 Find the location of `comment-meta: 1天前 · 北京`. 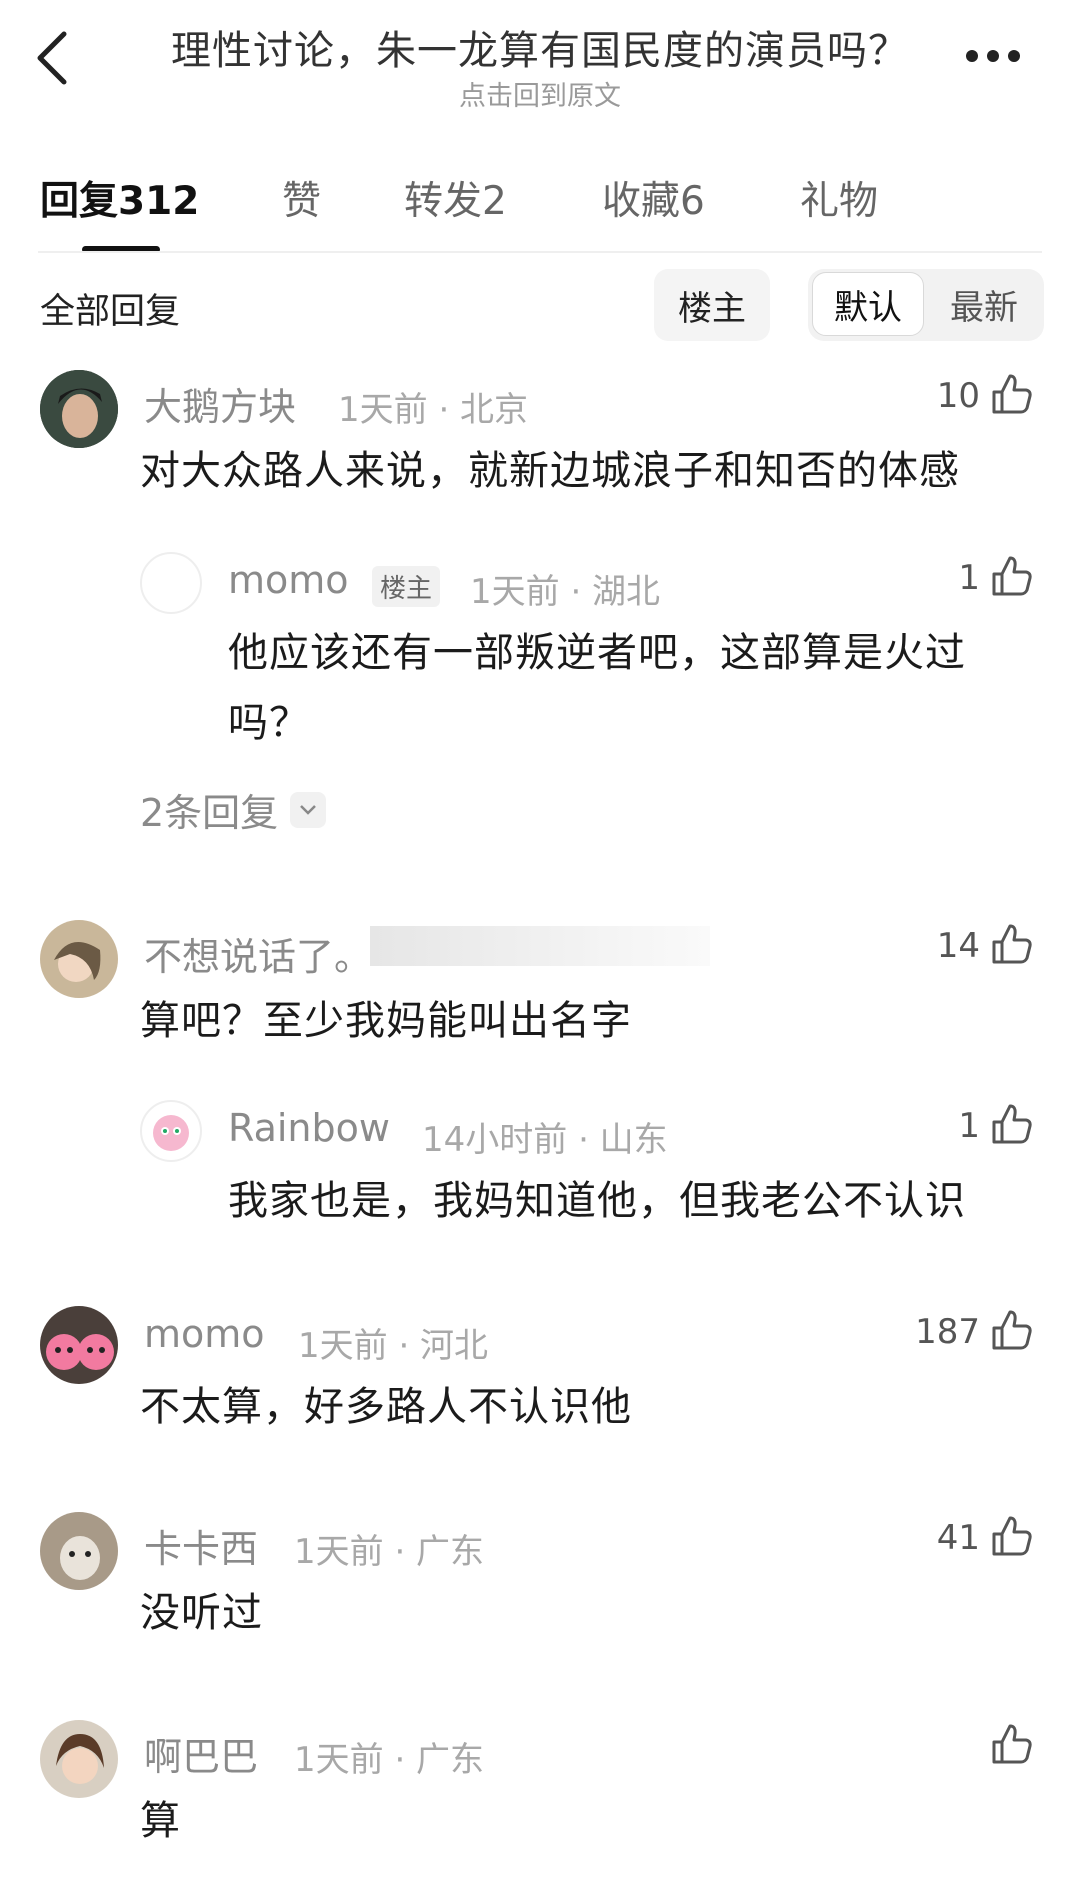

comment-meta: 1天前 · 北京 is located at coordinates (433, 410).